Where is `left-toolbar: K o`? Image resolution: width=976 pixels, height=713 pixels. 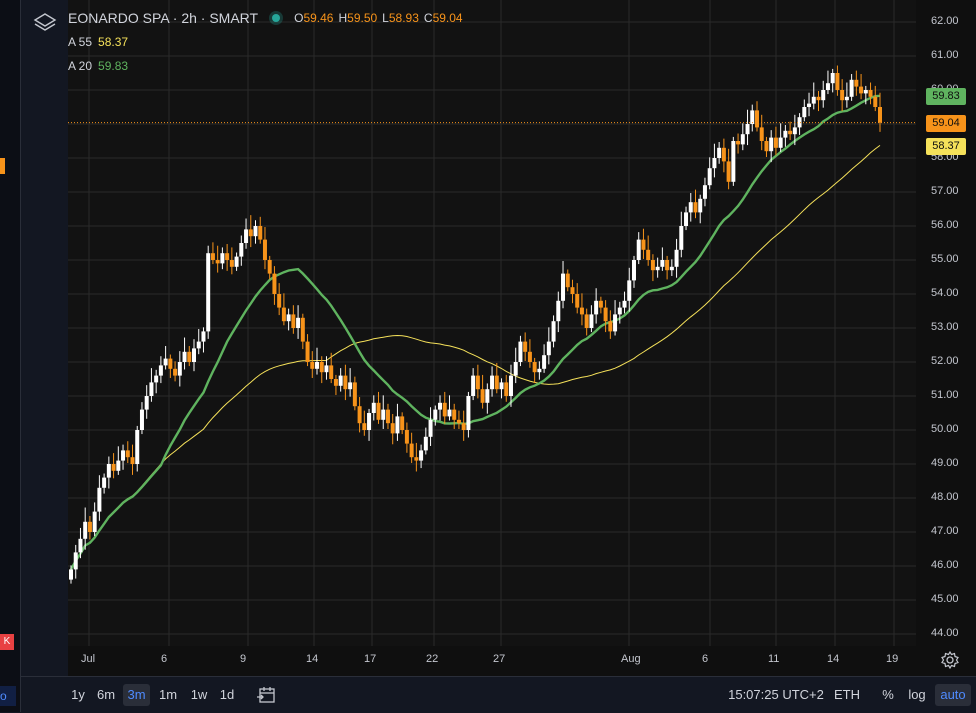
left-toolbar: K o is located at coordinates (10, 356).